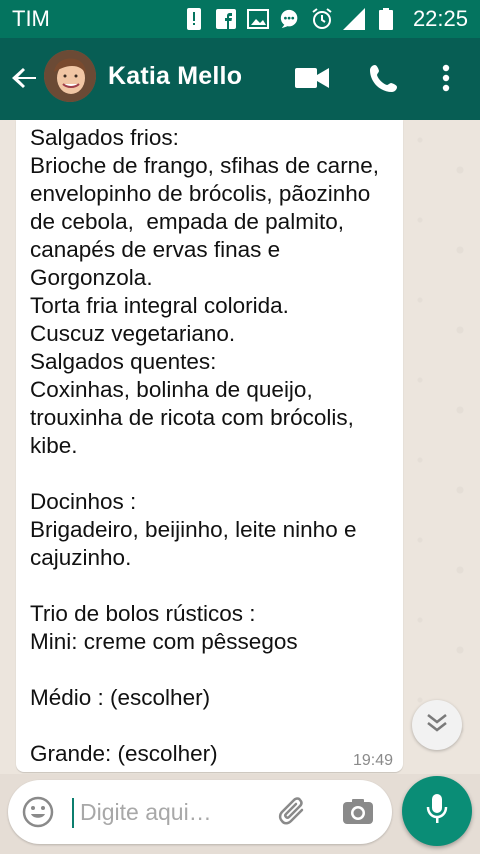  Describe the element at coordinates (446, 78) in the screenshot. I see `more-vert-icon` at that location.